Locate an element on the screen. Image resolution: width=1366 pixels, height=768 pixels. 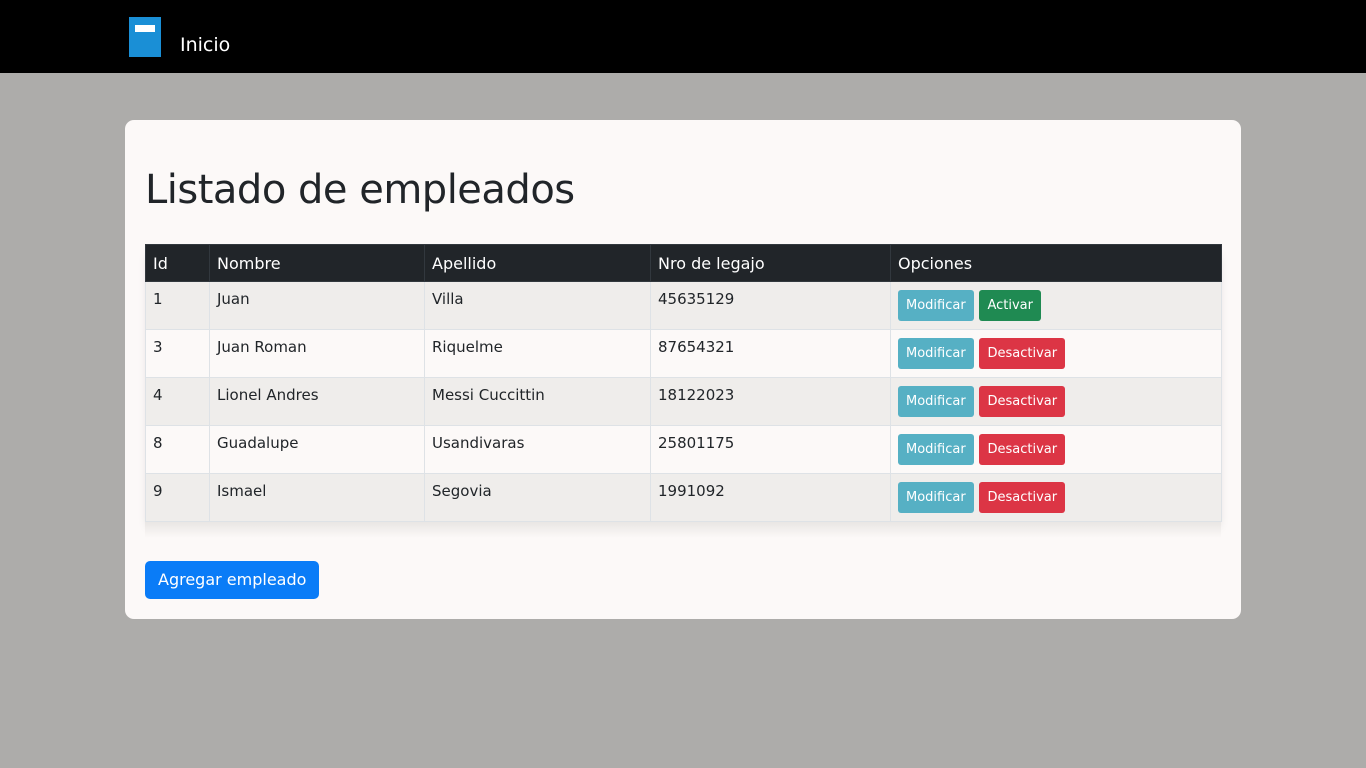
cell-nombre: Ismael is located at coordinates (317, 497).